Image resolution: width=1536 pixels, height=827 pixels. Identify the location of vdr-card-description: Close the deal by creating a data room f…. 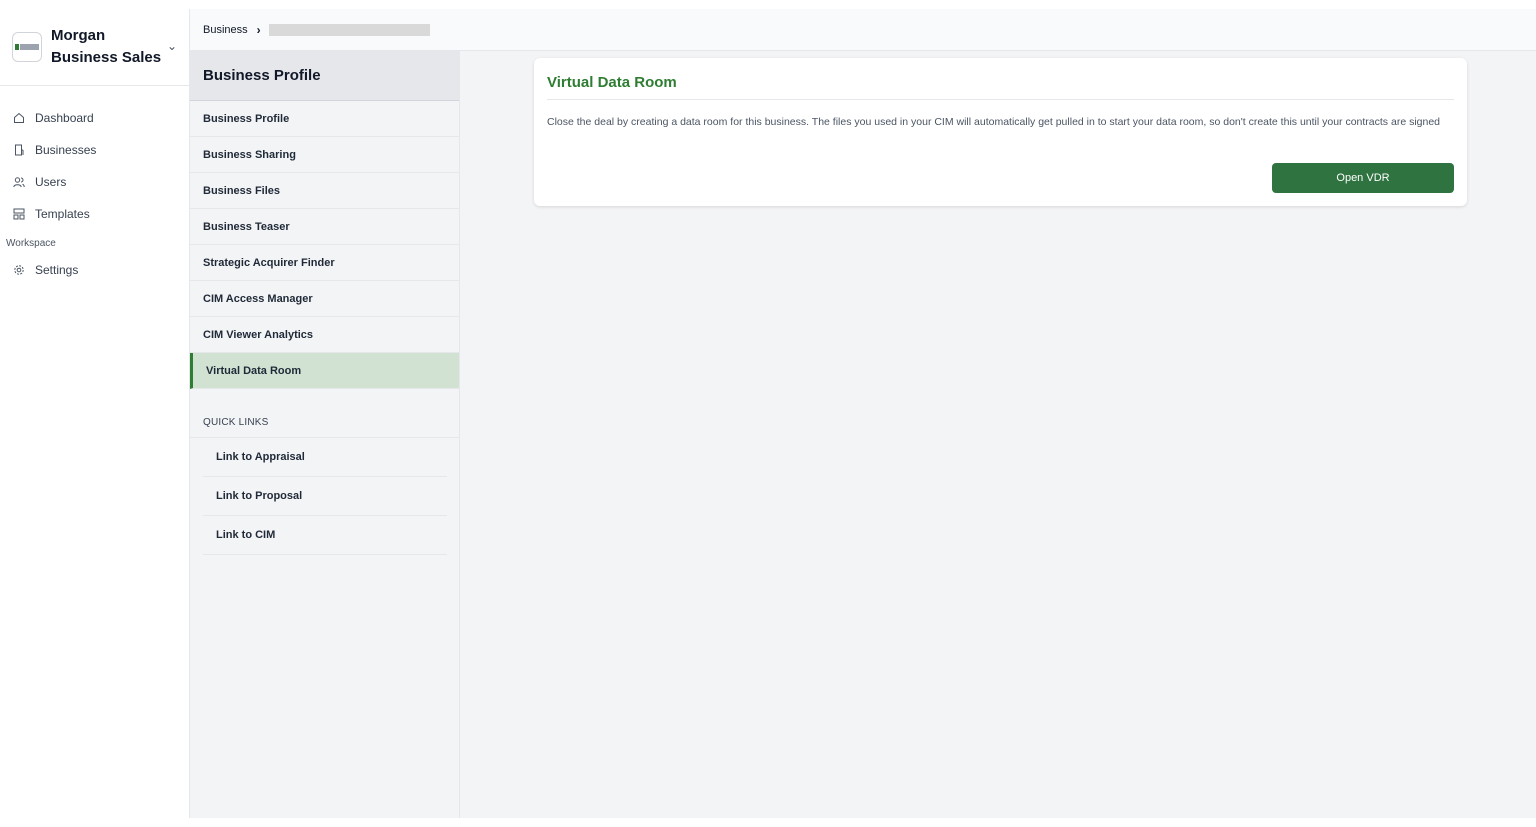
(994, 122).